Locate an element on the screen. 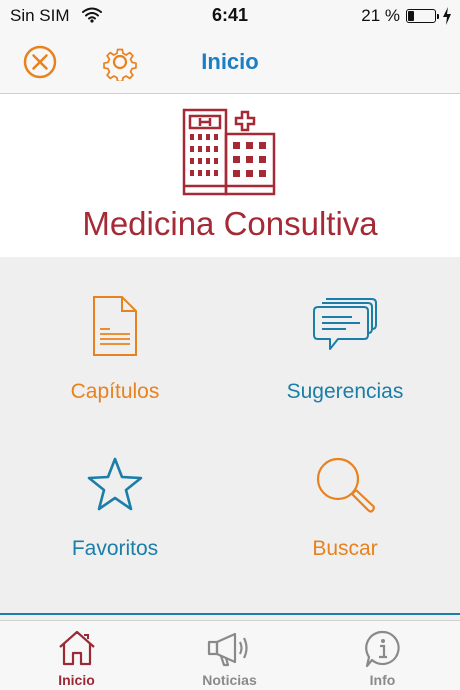 The width and height of the screenshot is (460, 690). menu-favoritos-label: Favoritos is located at coordinates (115, 548).